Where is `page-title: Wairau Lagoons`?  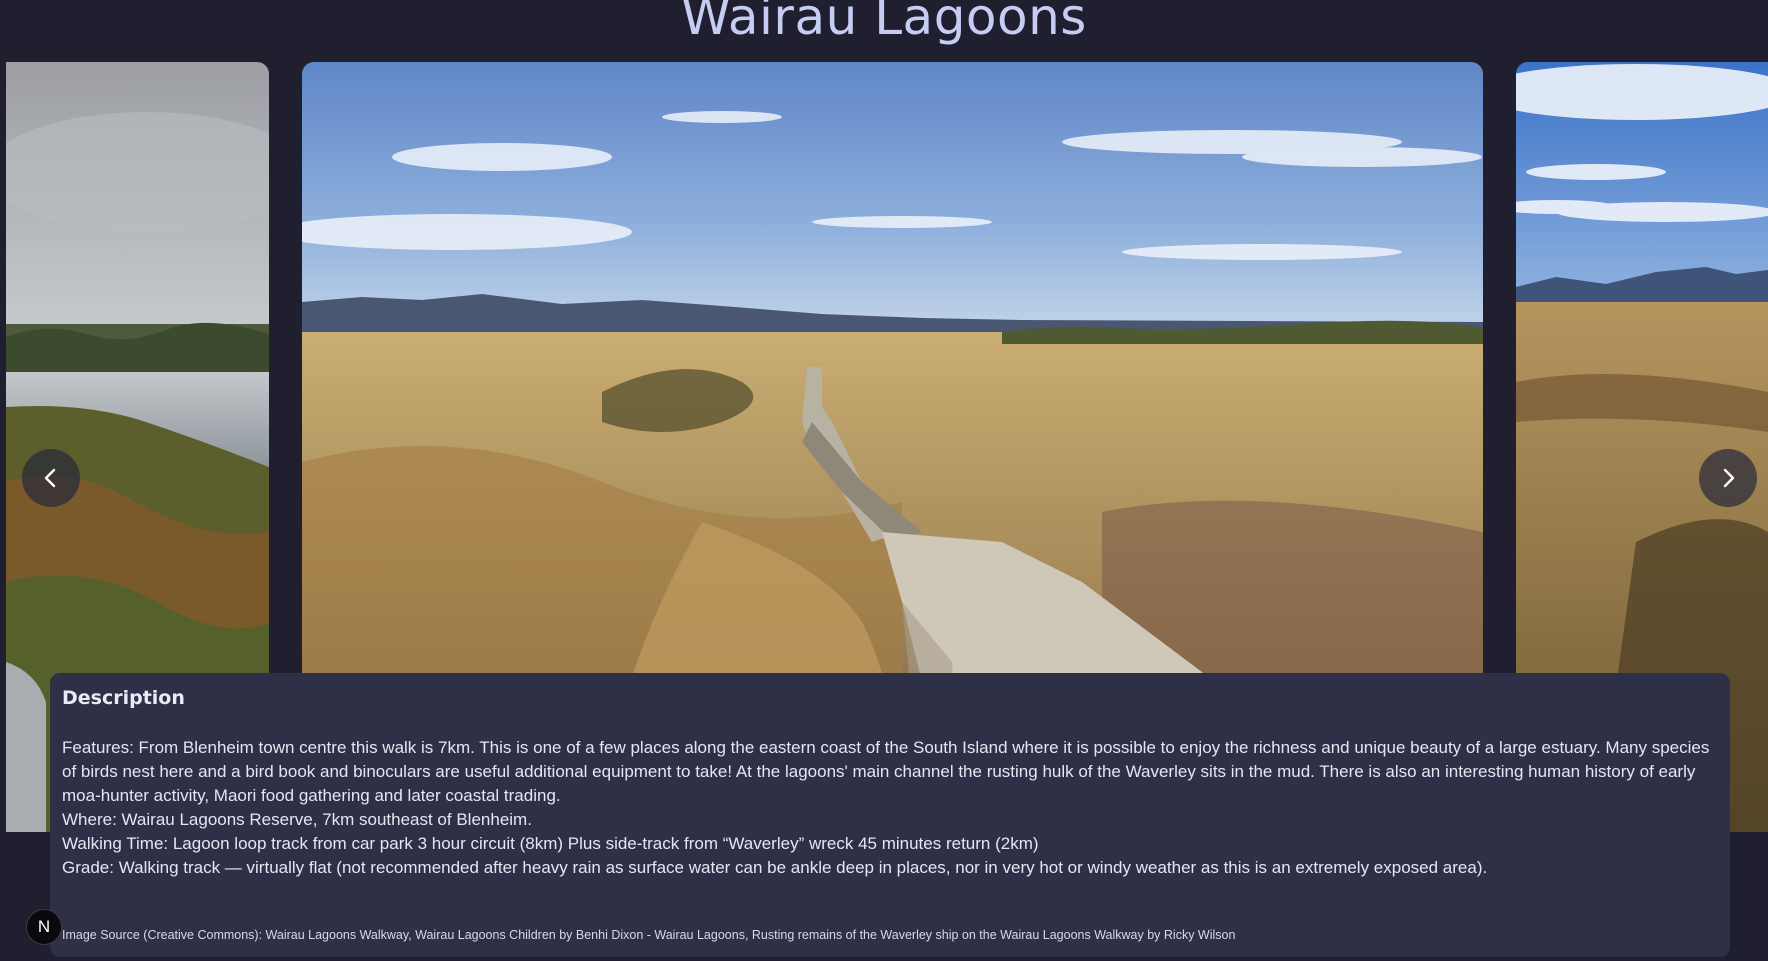 page-title: Wairau Lagoons is located at coordinates (884, 23).